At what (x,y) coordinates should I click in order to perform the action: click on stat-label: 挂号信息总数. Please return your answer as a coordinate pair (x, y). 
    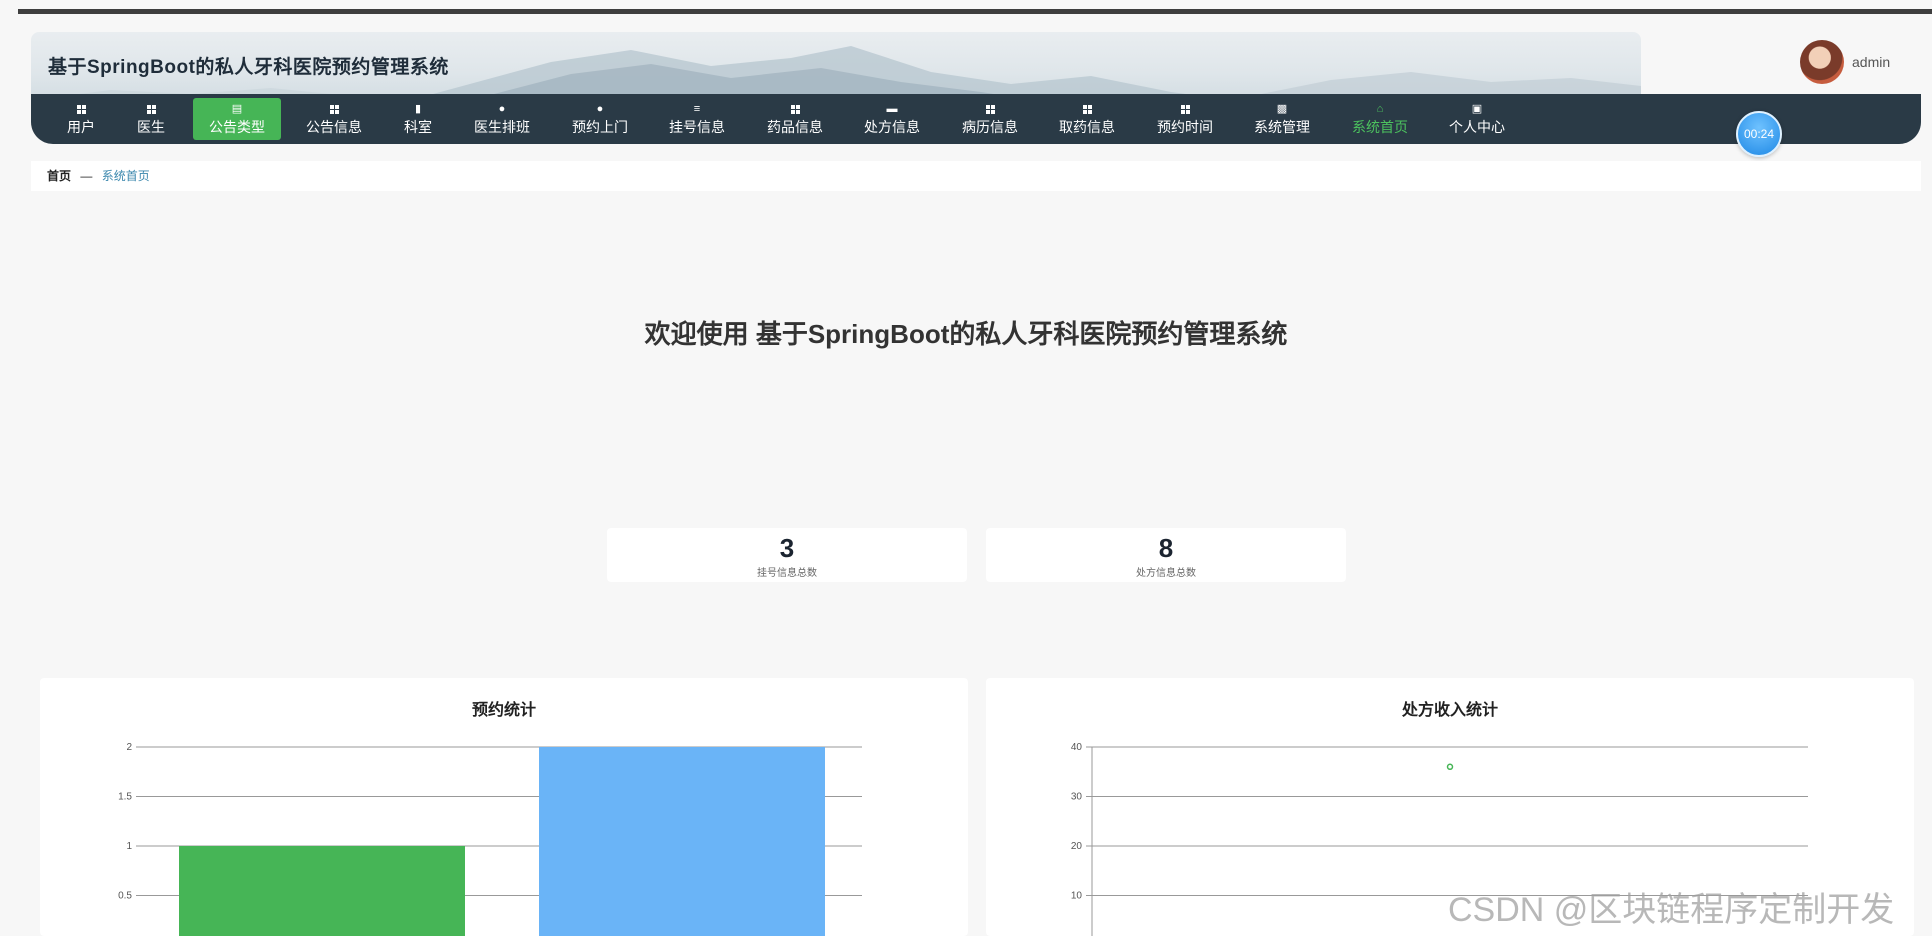
    Looking at the image, I should click on (787, 573).